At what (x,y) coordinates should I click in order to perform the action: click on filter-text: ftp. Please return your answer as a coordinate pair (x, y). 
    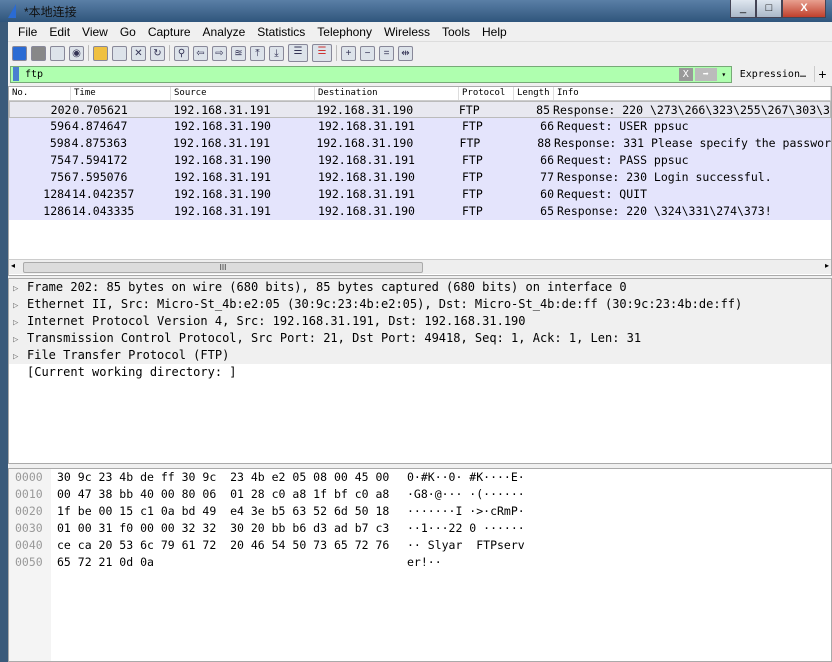
    Looking at the image, I should click on (352, 74).